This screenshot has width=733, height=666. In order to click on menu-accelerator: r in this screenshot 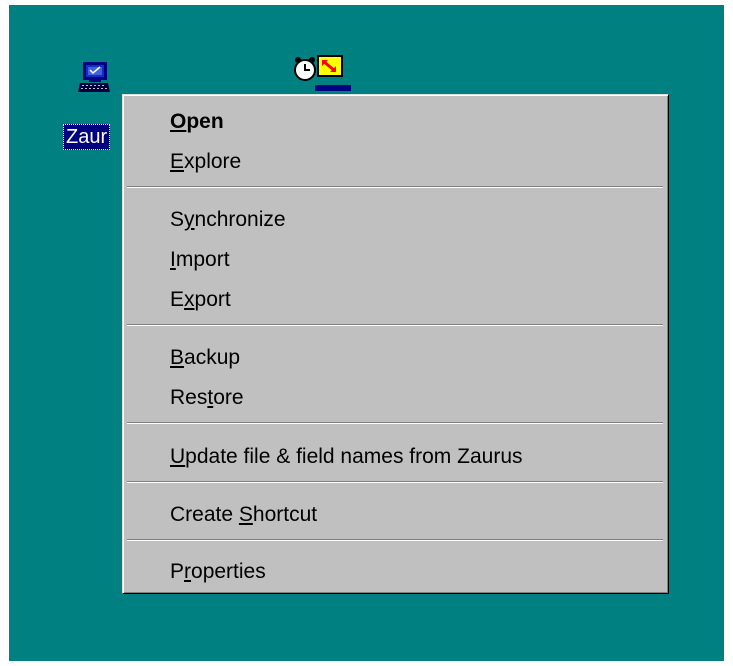, I will do `click(188, 571)`.